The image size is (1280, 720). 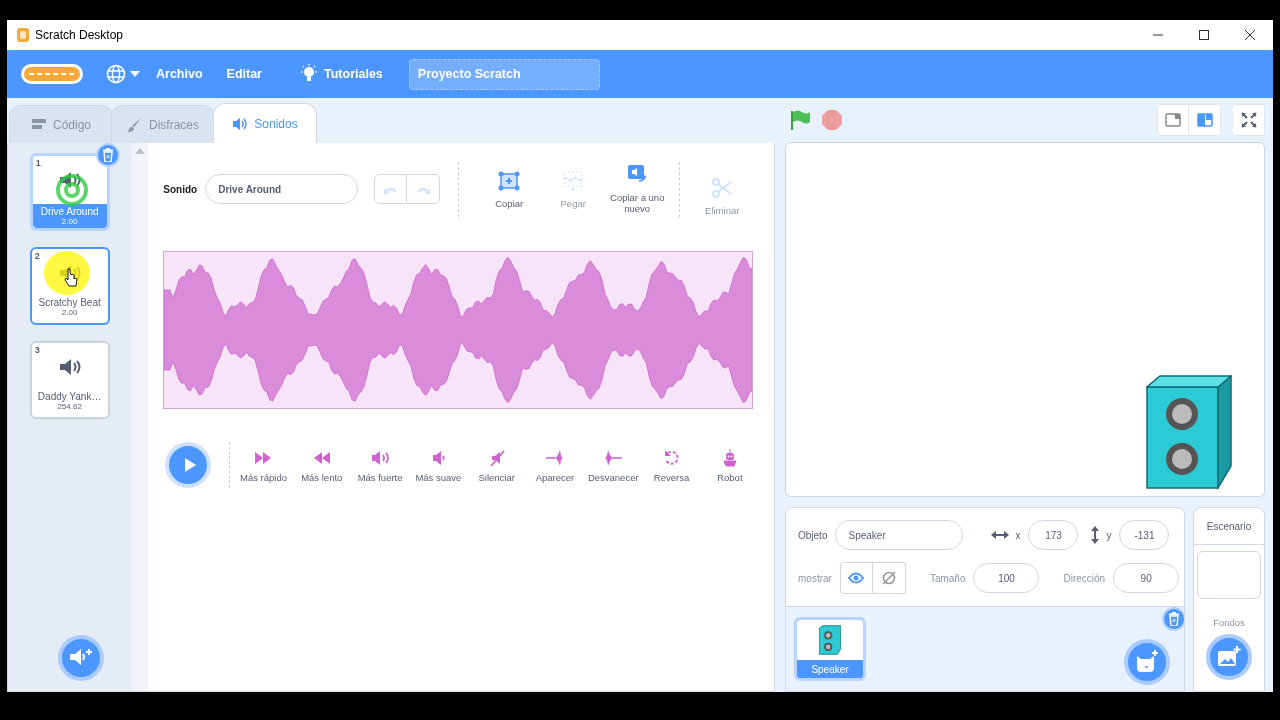 What do you see at coordinates (263, 465) in the screenshot?
I see `effect-button: Más rápido` at bounding box center [263, 465].